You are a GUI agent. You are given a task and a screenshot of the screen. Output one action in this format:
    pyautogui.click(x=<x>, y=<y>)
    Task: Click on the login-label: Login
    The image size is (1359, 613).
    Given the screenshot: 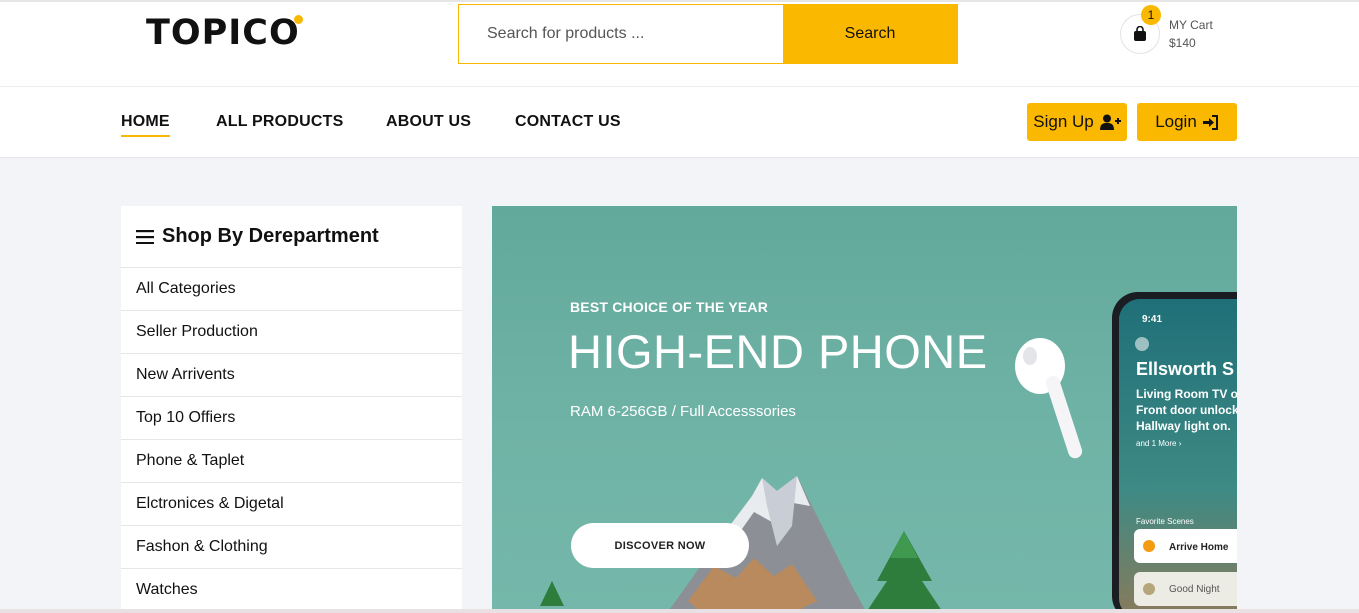 What is the action you would take?
    pyautogui.click(x=1176, y=121)
    